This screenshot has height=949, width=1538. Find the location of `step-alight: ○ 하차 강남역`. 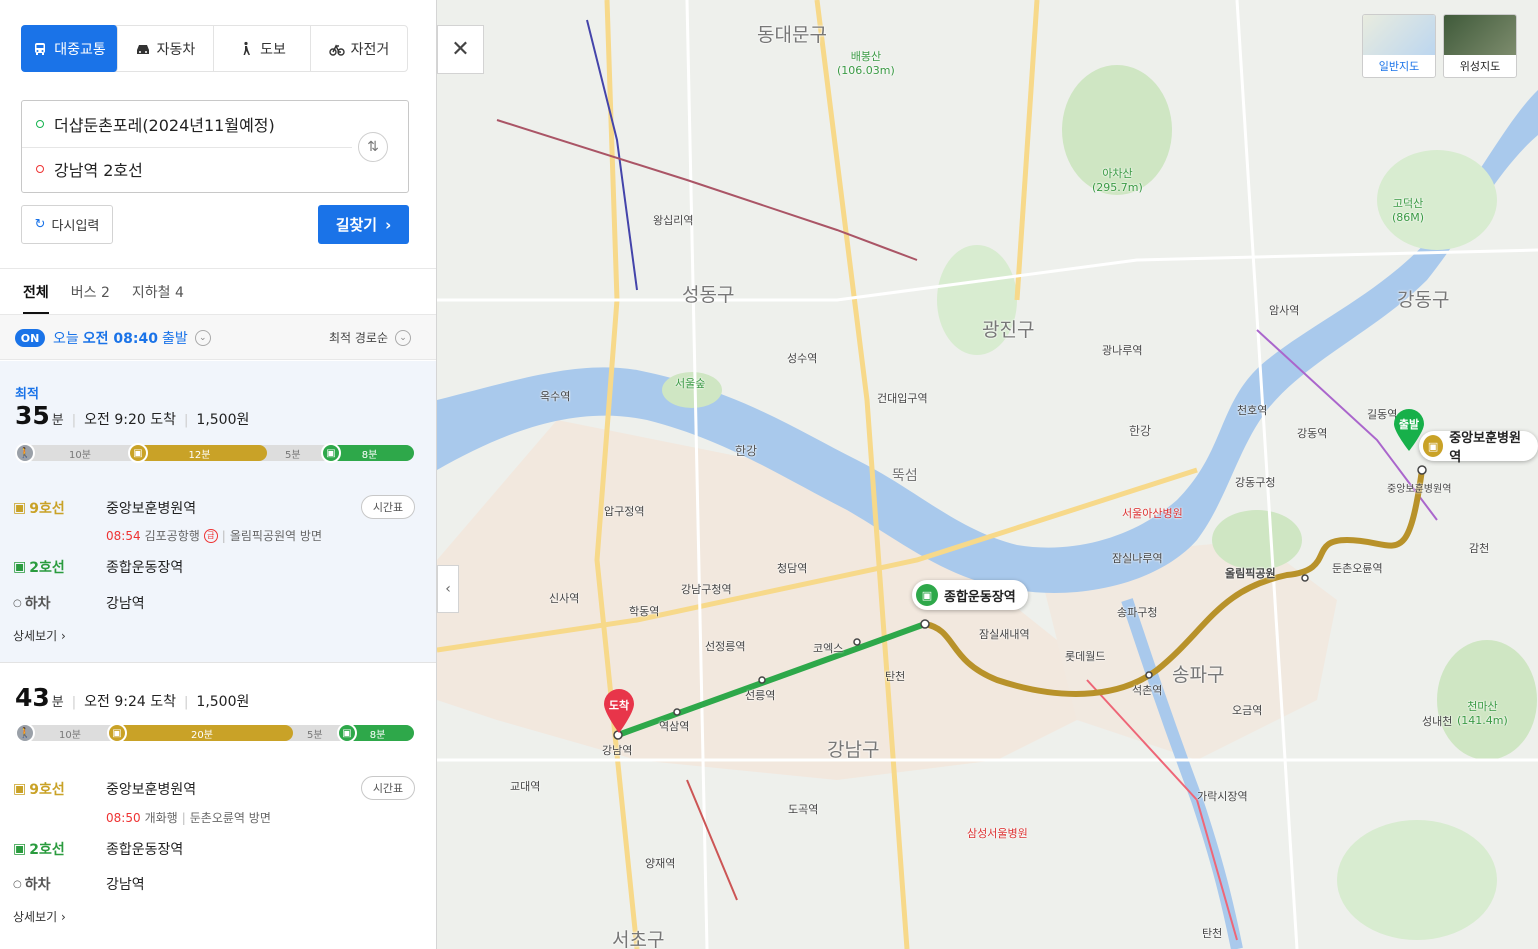

step-alight: ○ 하차 강남역 is located at coordinates (79, 603).